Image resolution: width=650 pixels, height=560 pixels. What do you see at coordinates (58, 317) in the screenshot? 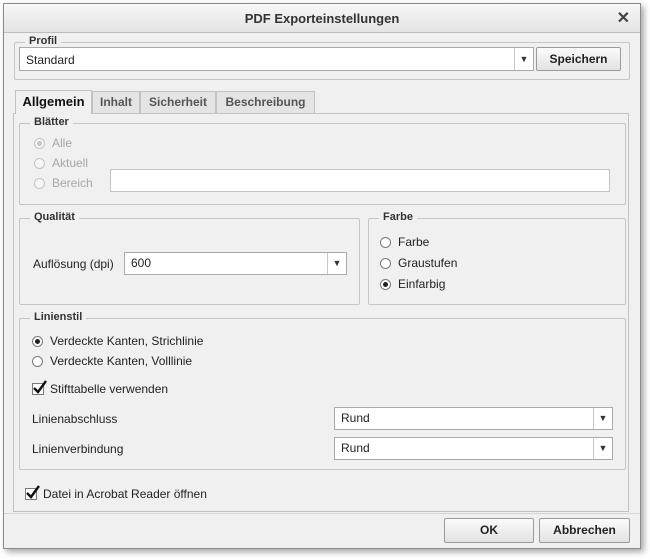
I see `linestyle-legend: Linienstil` at bounding box center [58, 317].